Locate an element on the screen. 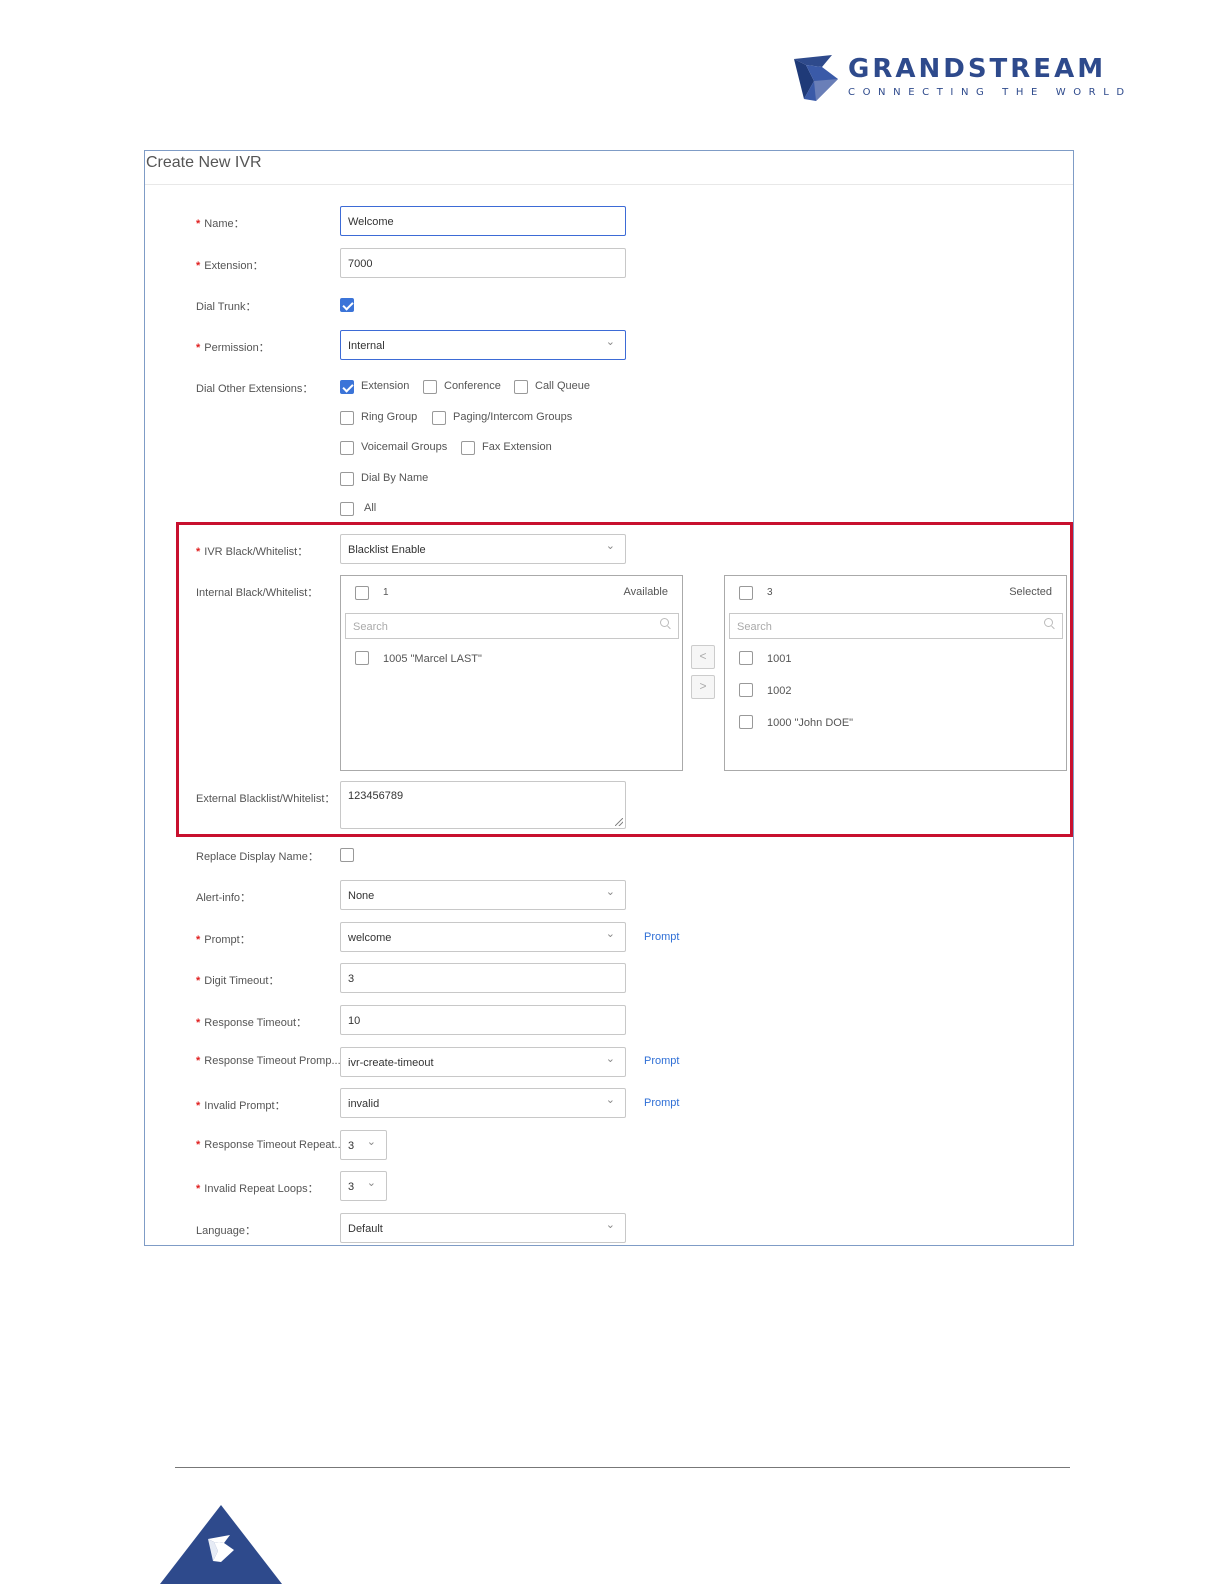 The width and height of the screenshot is (1224, 1584). list-item: 1005 "Marcel LAST" is located at coordinates (511, 661).